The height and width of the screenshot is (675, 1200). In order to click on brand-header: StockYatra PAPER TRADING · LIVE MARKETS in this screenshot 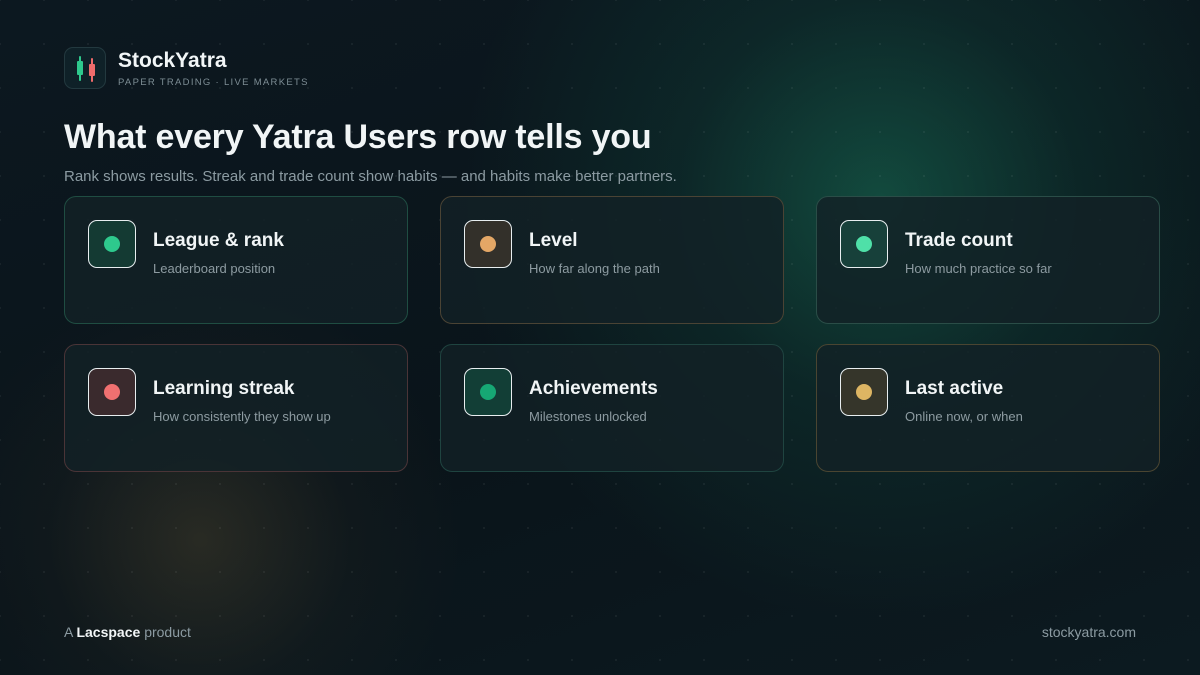, I will do `click(186, 68)`.